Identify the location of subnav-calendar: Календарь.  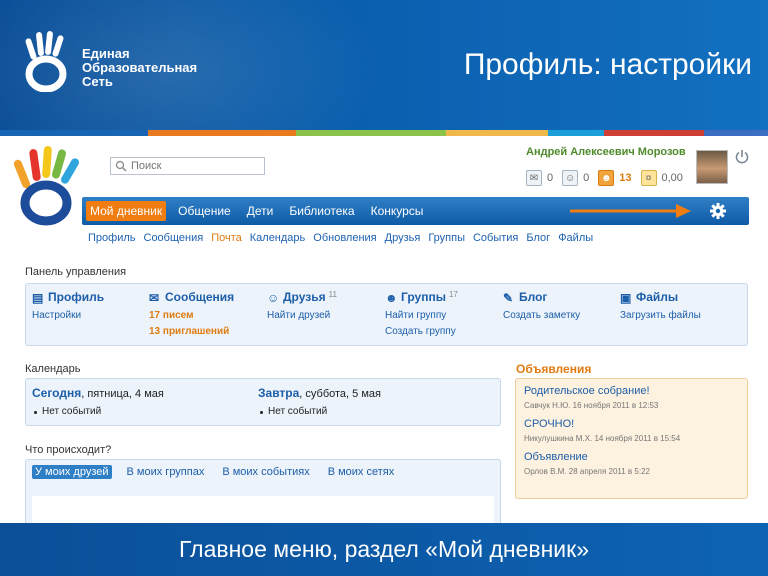
(278, 238).